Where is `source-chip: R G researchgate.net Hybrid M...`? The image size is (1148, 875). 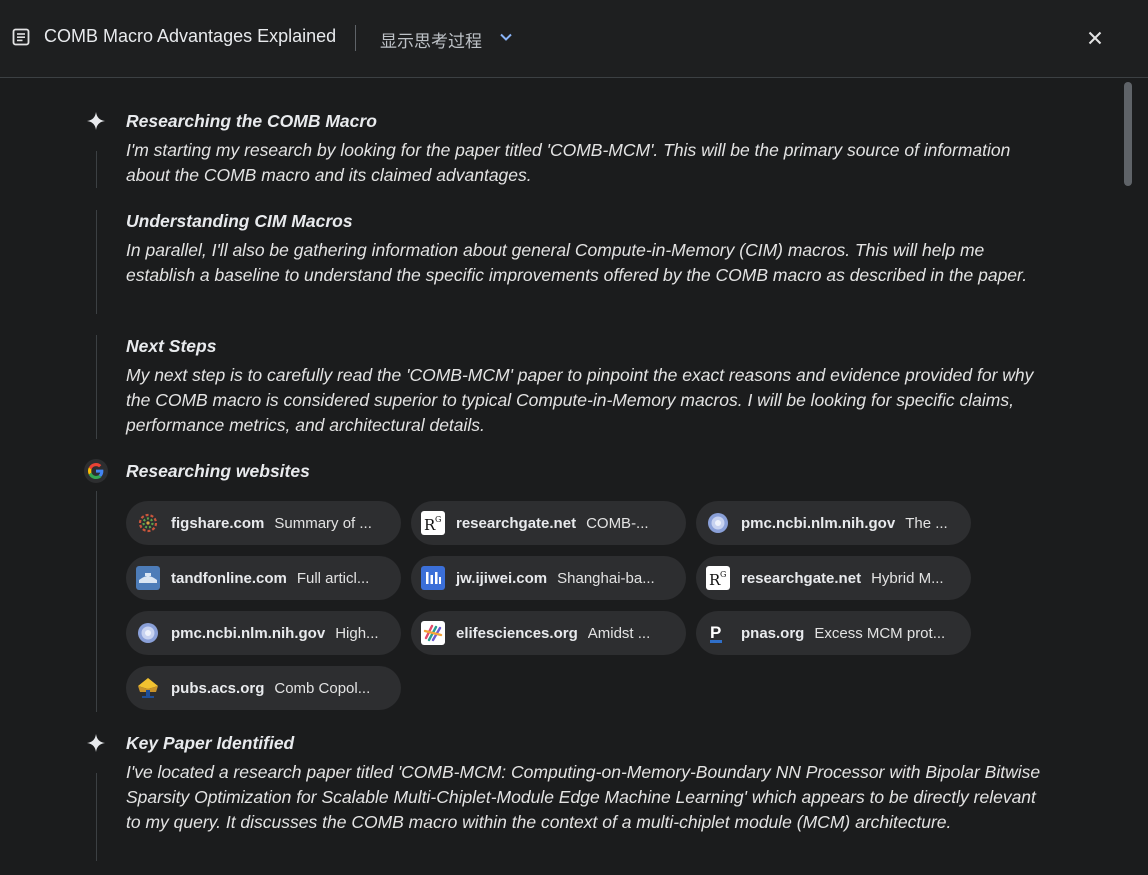
source-chip: R G researchgate.net Hybrid M... is located at coordinates (833, 578).